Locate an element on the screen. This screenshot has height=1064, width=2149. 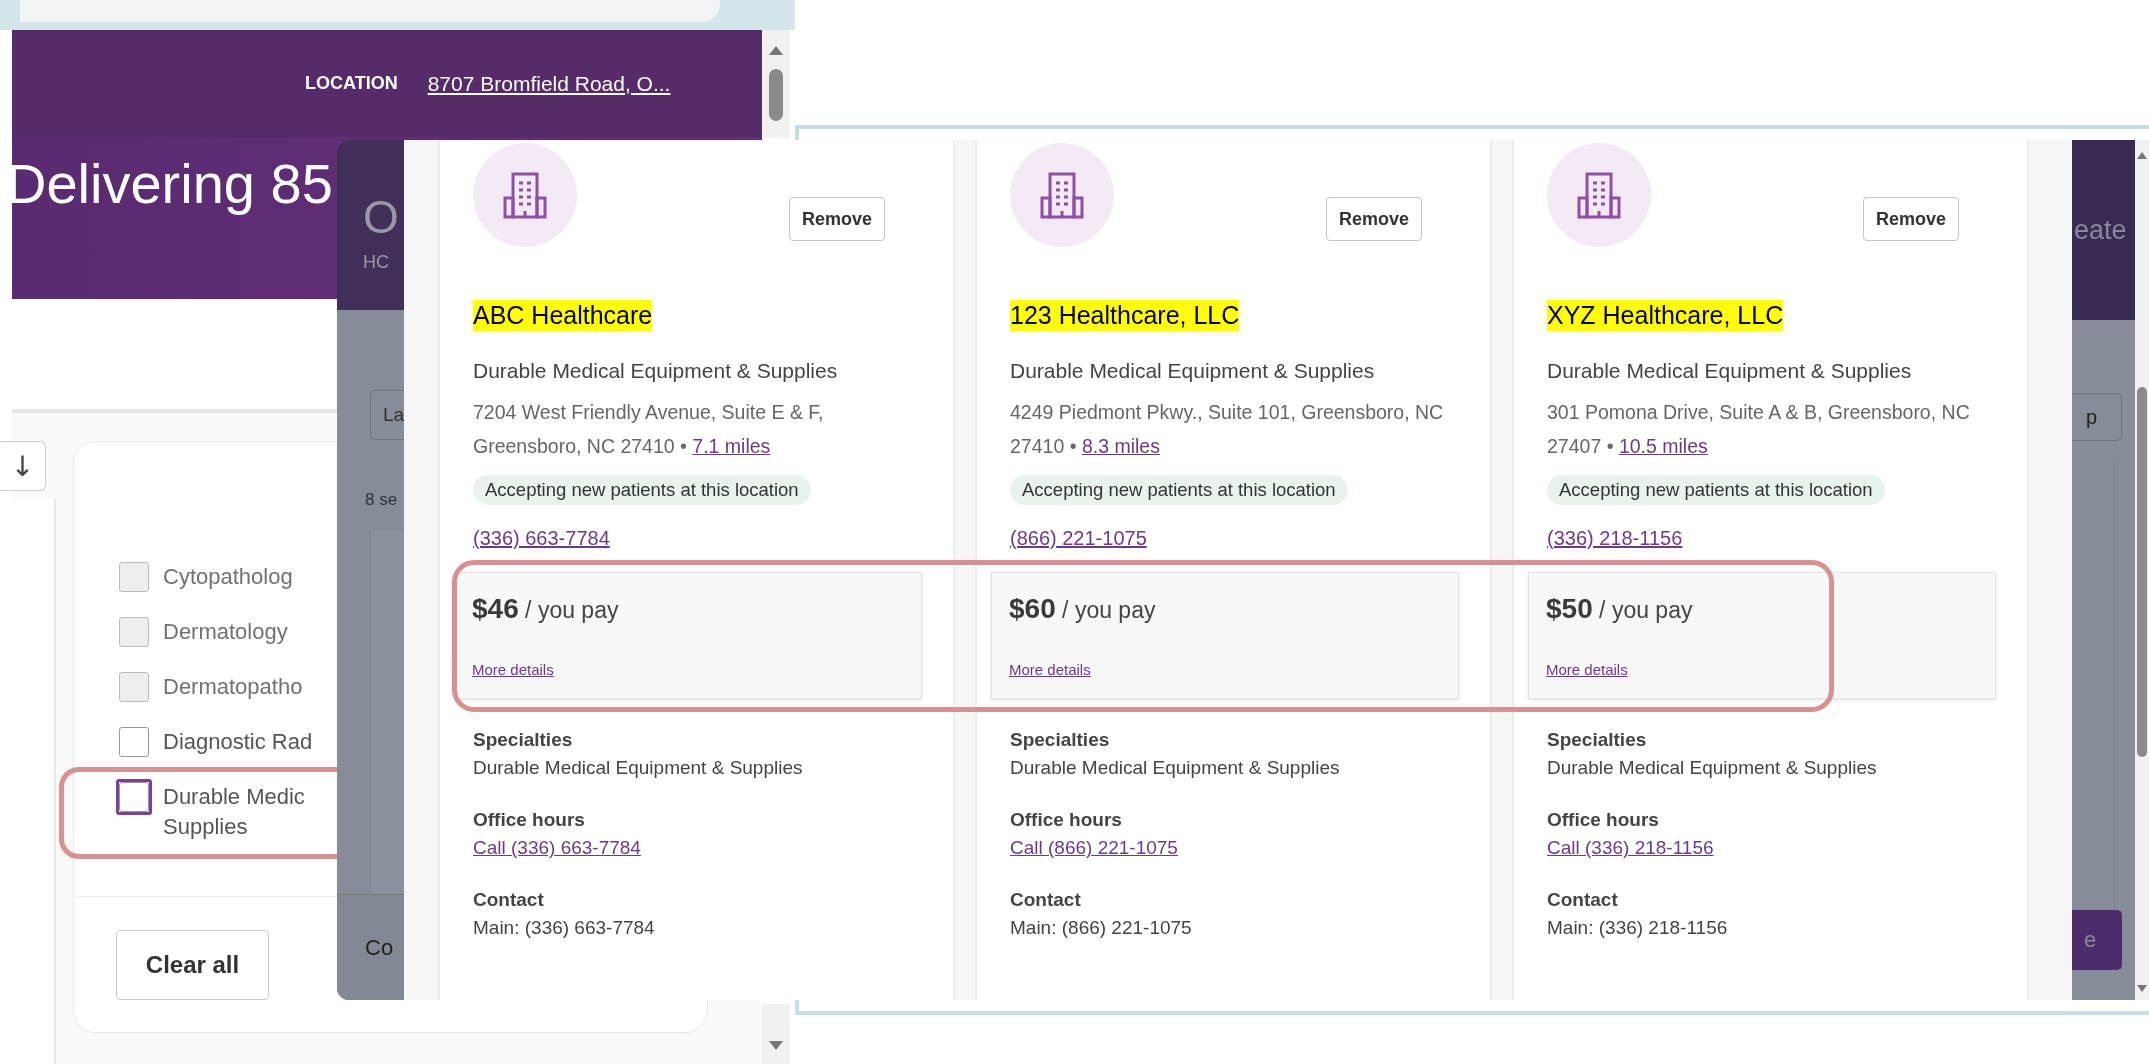
section-value: Main: (336) 218-1156 is located at coordinates (1637, 928).